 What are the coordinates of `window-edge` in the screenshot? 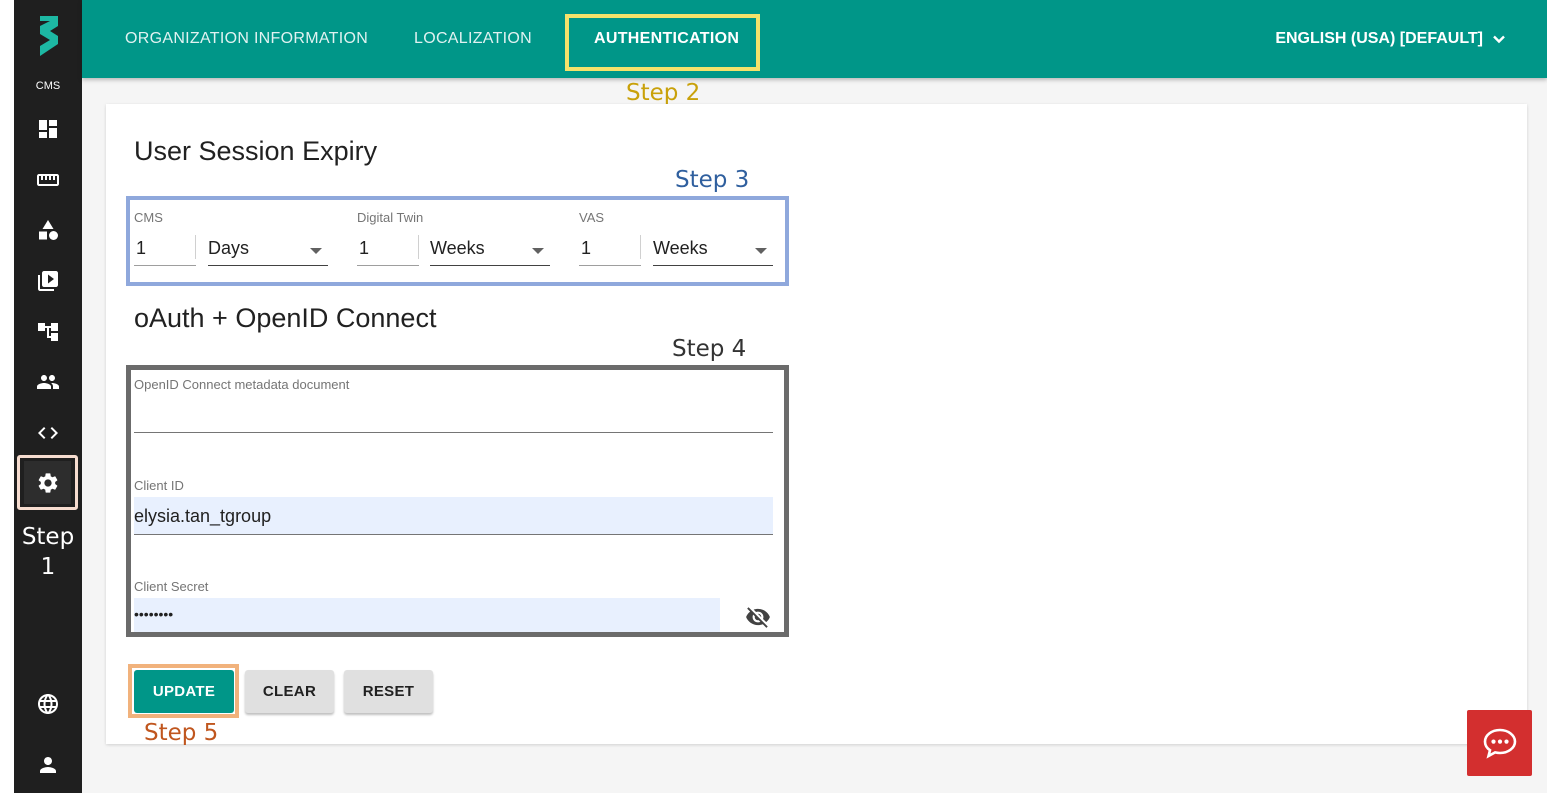 It's located at (7, 396).